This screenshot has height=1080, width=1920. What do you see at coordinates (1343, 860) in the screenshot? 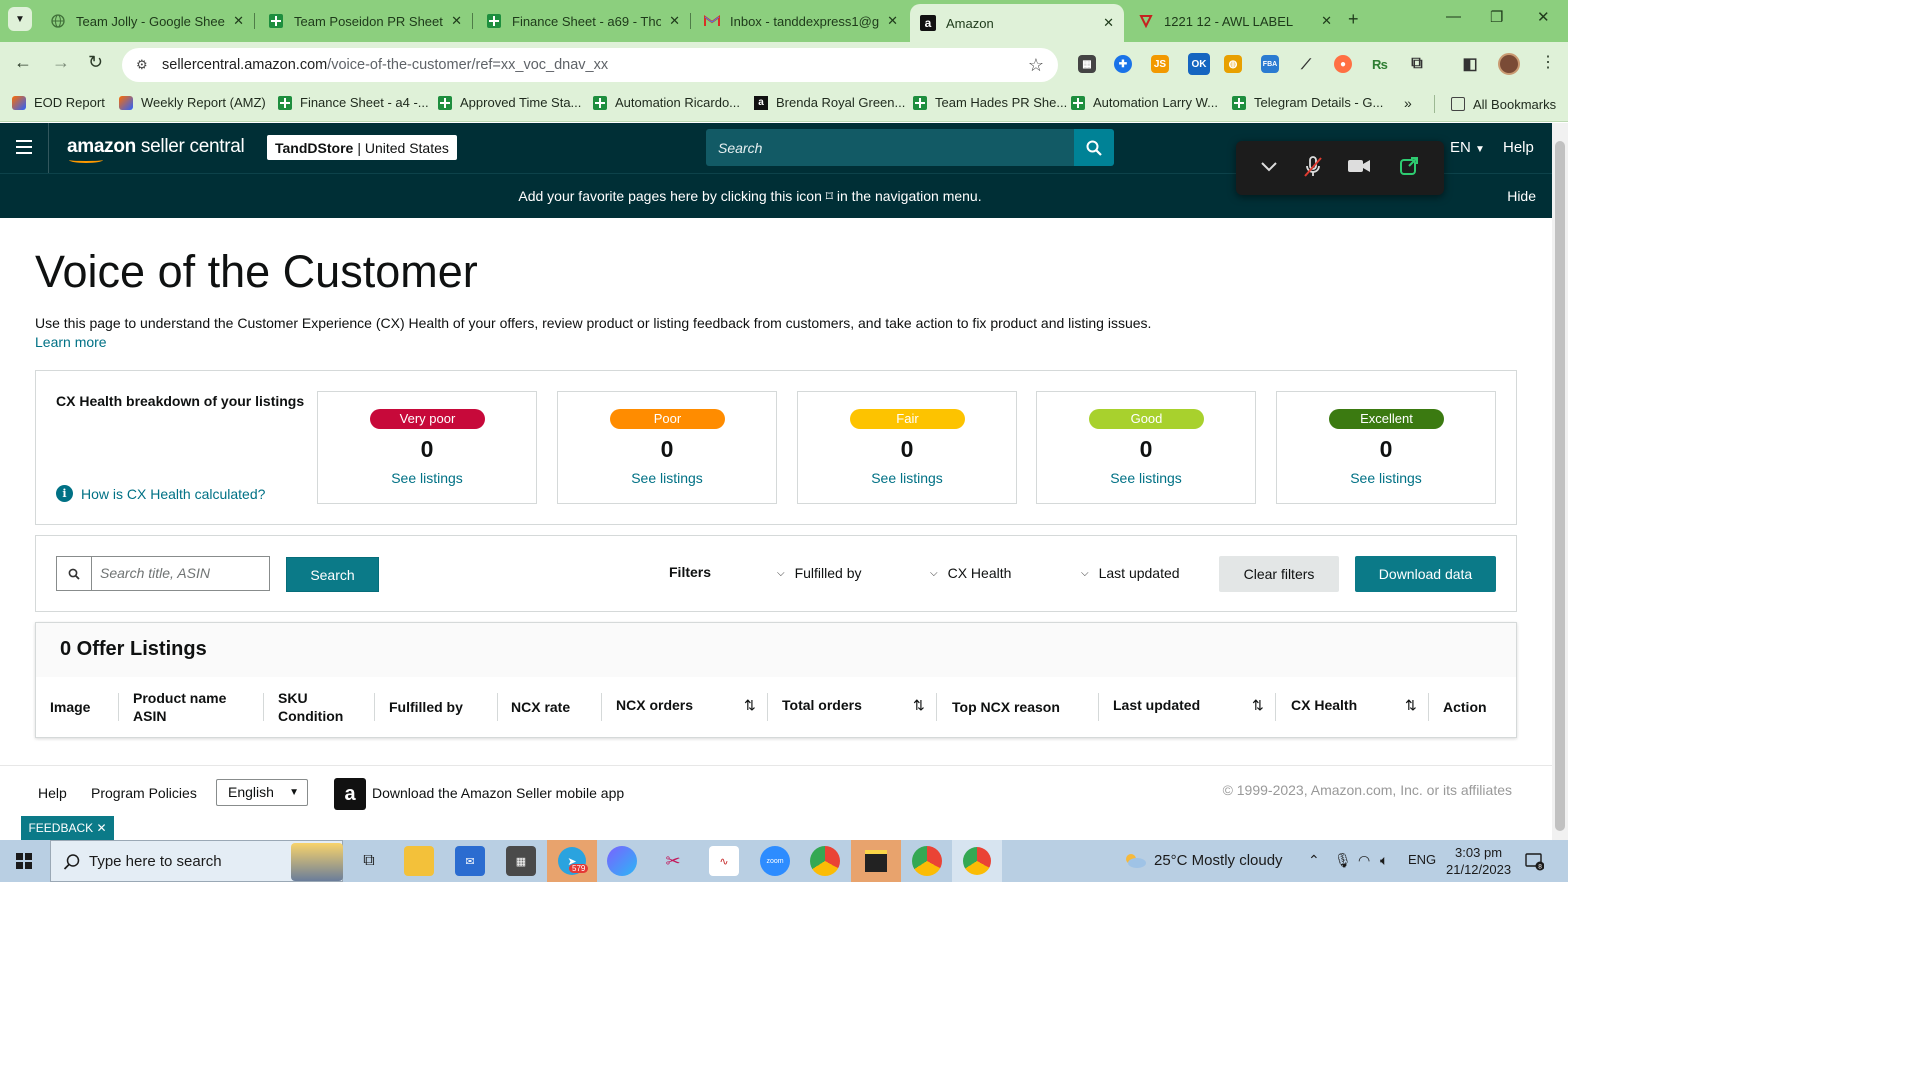
I see `microphone-icon: 🎙︎` at bounding box center [1343, 860].